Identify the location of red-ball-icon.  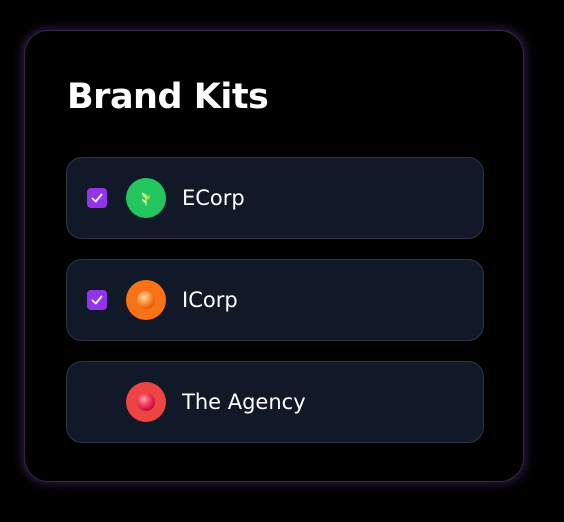
(146, 402).